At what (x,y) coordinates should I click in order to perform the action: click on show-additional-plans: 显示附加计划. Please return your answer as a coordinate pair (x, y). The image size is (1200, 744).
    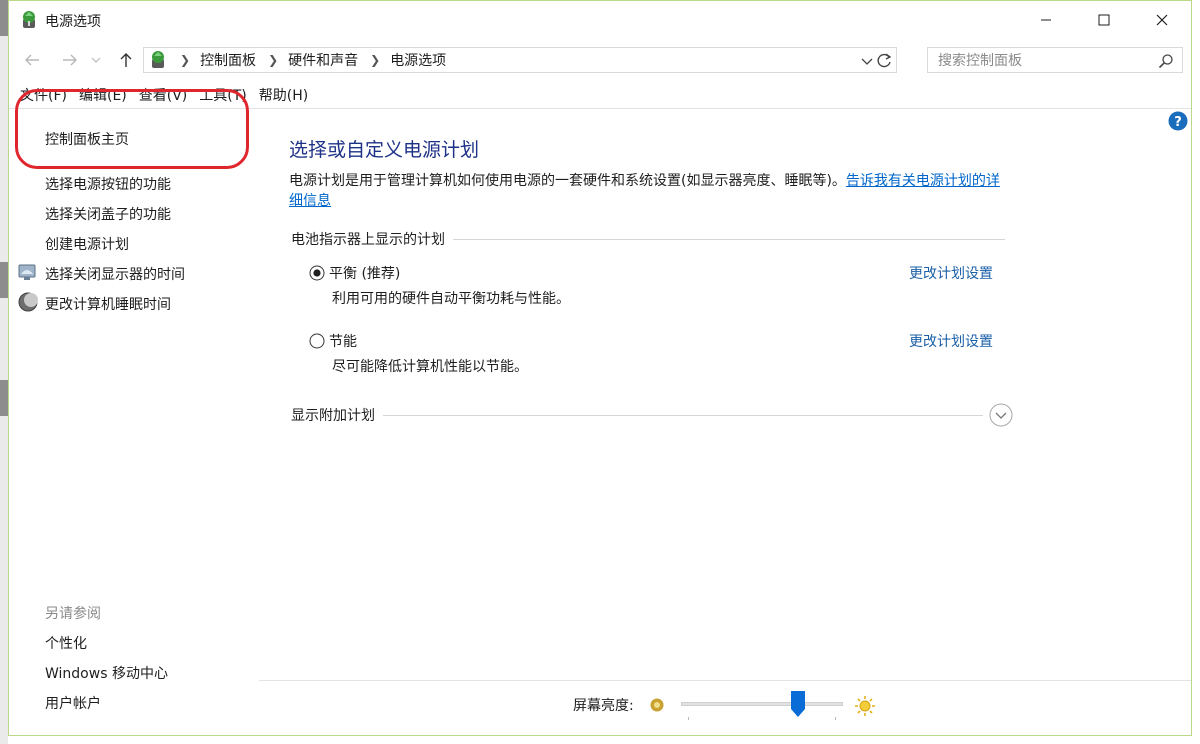
    Looking at the image, I should click on (652, 415).